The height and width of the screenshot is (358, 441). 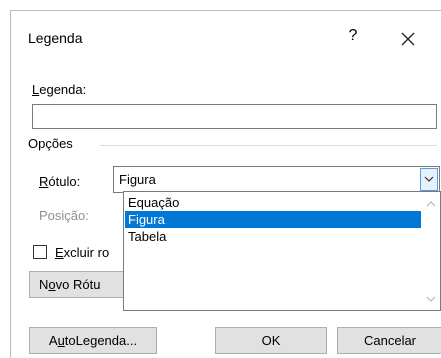 I want to click on dropdown-scrollbar, so click(x=431, y=251).